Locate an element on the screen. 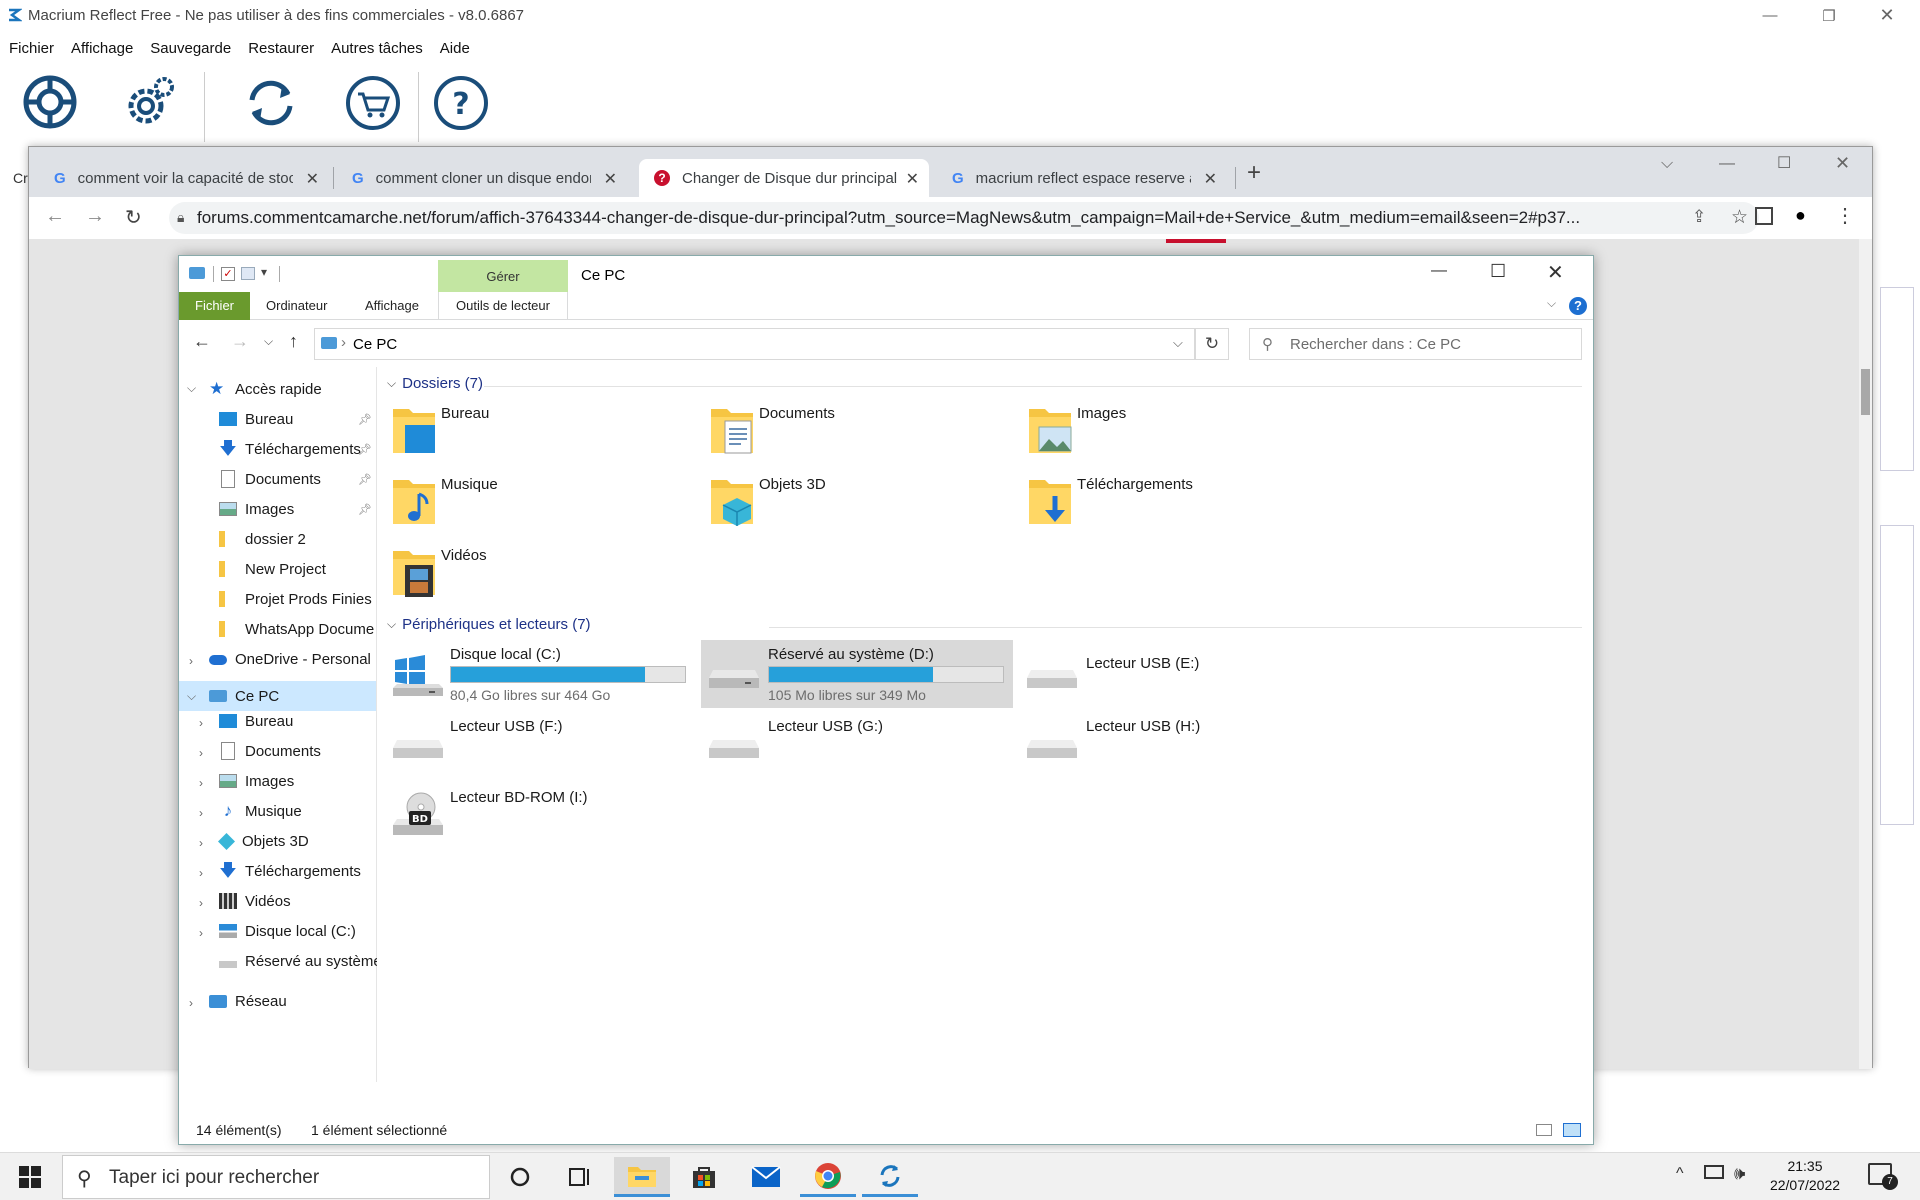  chrome-maximize-button: ☐ is located at coordinates (1784, 163).